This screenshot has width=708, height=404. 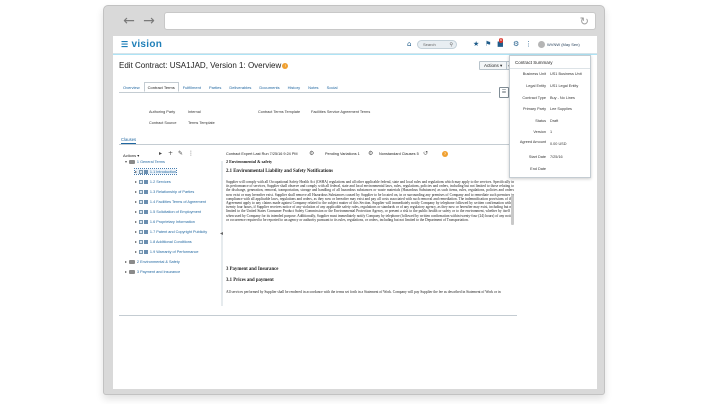 I want to click on tree-item-facilities: ▸ 1.4 Facilities Terms of Agreement, so click(x=170, y=201).